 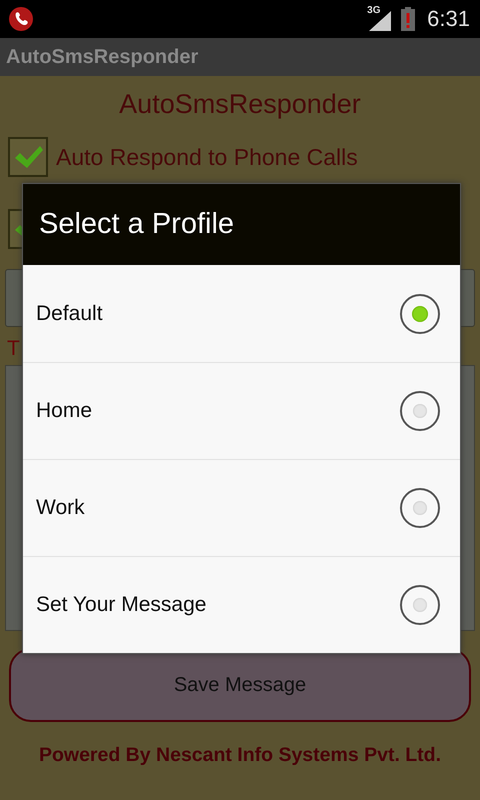 I want to click on profile-option: Set Your Message, so click(x=241, y=604).